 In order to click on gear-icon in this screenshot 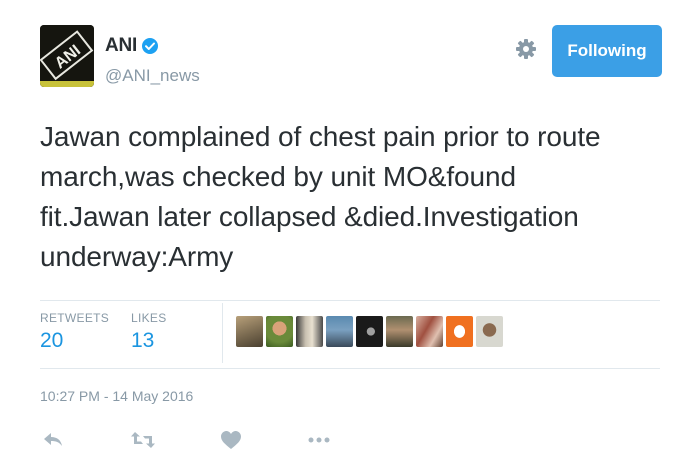, I will do `click(526, 49)`.